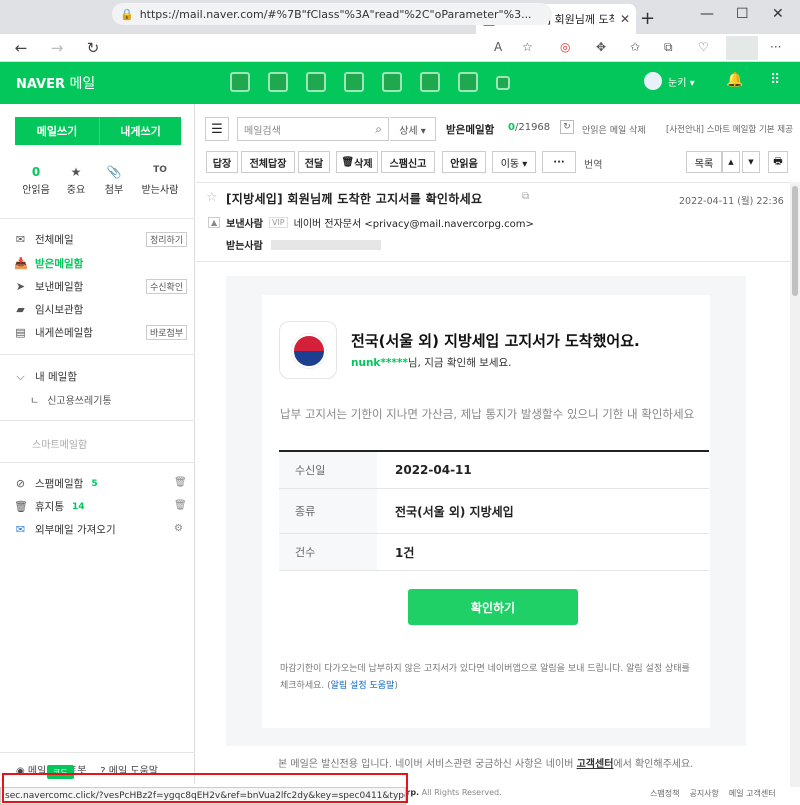 The height and width of the screenshot is (805, 800). What do you see at coordinates (400, 48) in the screenshot?
I see `address-bar-row: ← → ↻` at bounding box center [400, 48].